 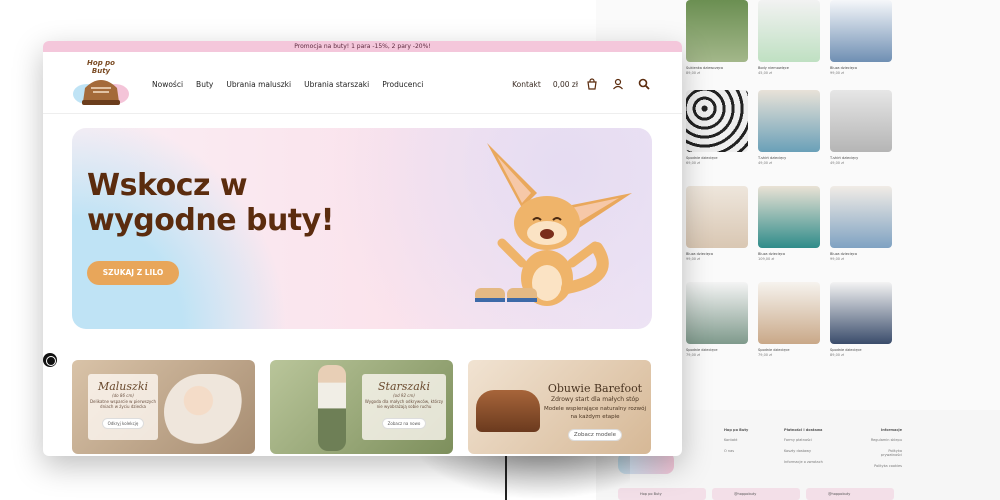 I want to click on card-button: Zobacz na nowo, so click(x=404, y=423).